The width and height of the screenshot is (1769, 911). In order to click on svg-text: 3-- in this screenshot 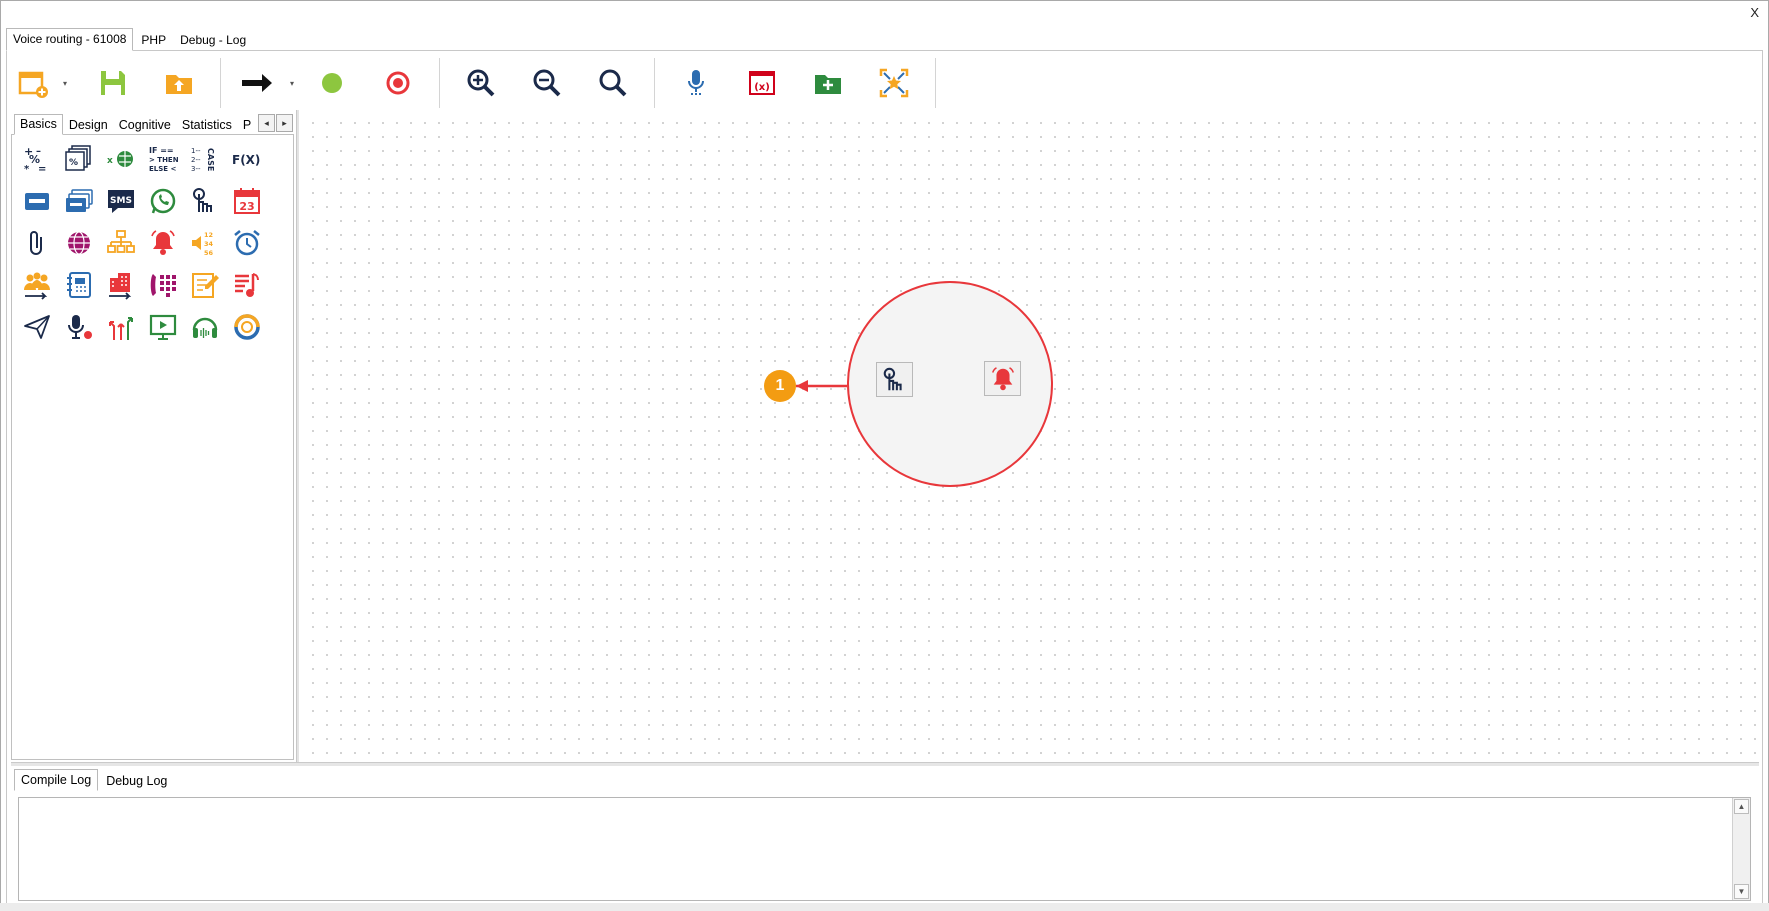, I will do `click(196, 169)`.